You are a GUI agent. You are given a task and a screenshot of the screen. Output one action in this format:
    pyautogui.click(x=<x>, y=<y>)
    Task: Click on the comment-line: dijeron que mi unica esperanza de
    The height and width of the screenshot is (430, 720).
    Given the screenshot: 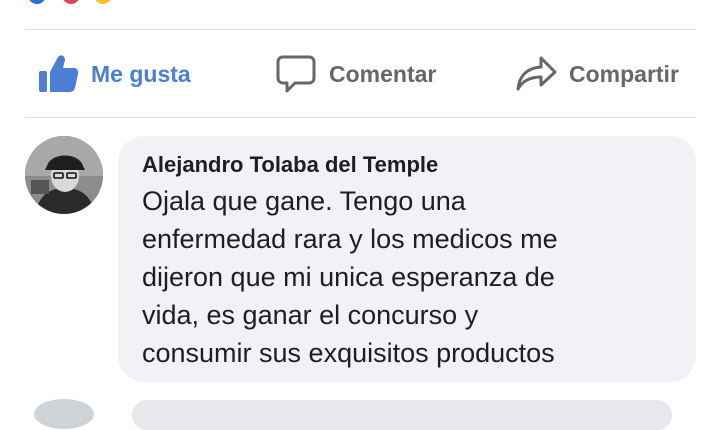 What is the action you would take?
    pyautogui.click(x=348, y=277)
    